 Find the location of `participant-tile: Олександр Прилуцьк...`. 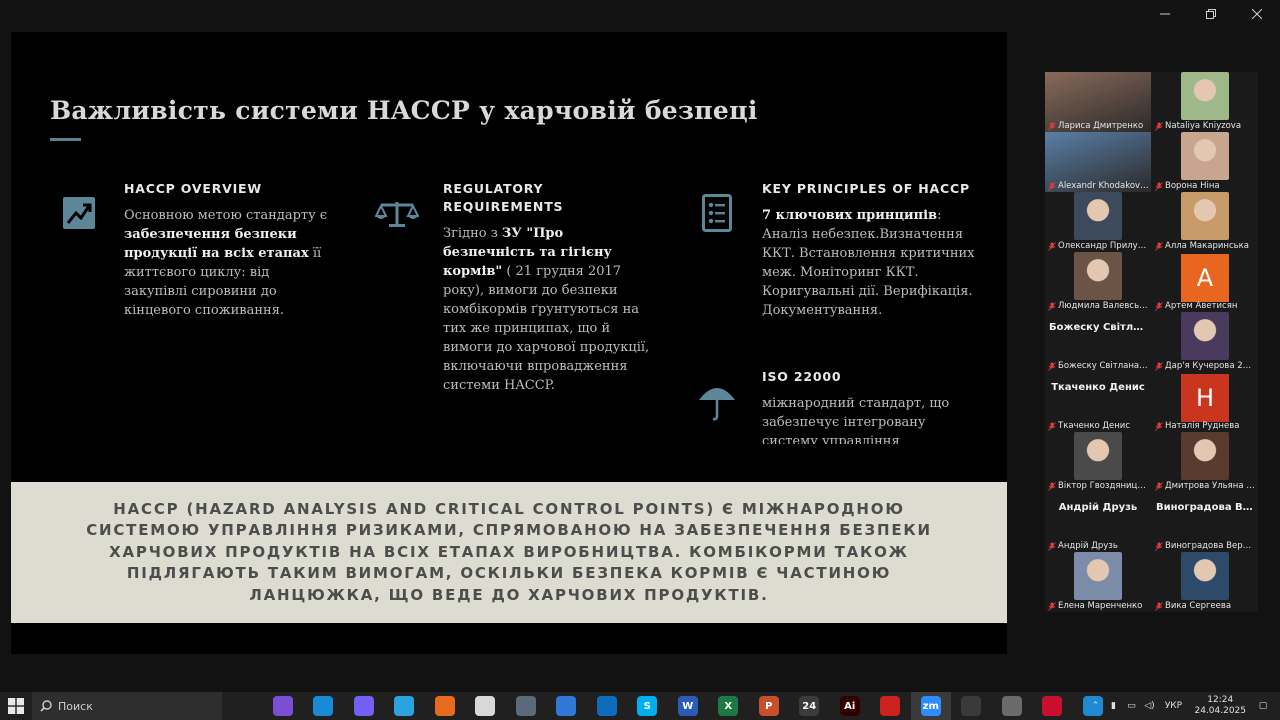

participant-tile: Олександр Прилуцьк... is located at coordinates (1098, 222).